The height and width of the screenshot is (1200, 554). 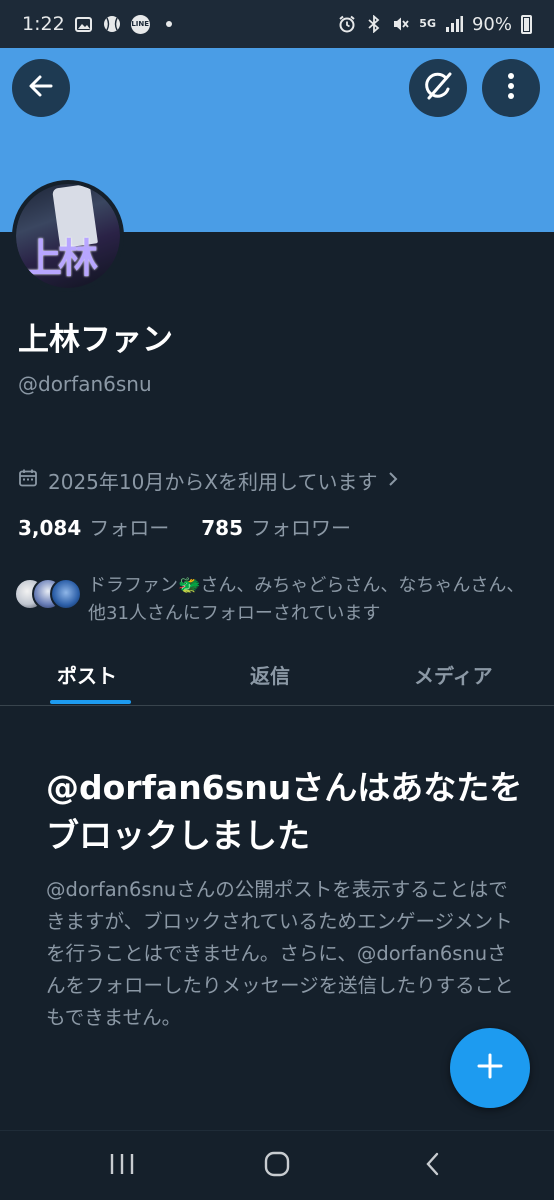 I want to click on system-back-button, so click(x=432, y=1166).